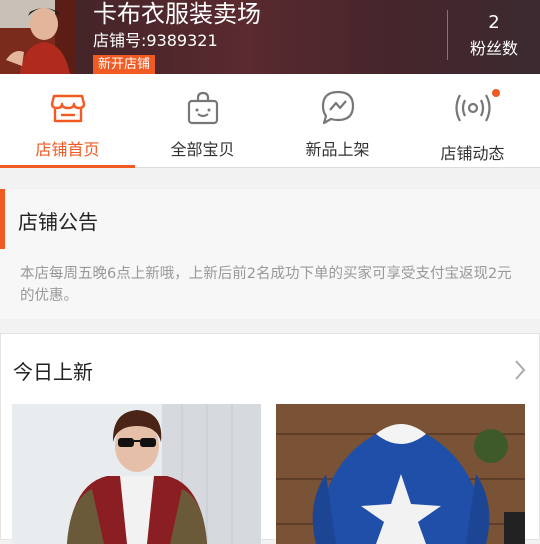 This screenshot has height=544, width=540. What do you see at coordinates (177, 14) in the screenshot?
I see `shop-name: 卡布衣服装卖场` at bounding box center [177, 14].